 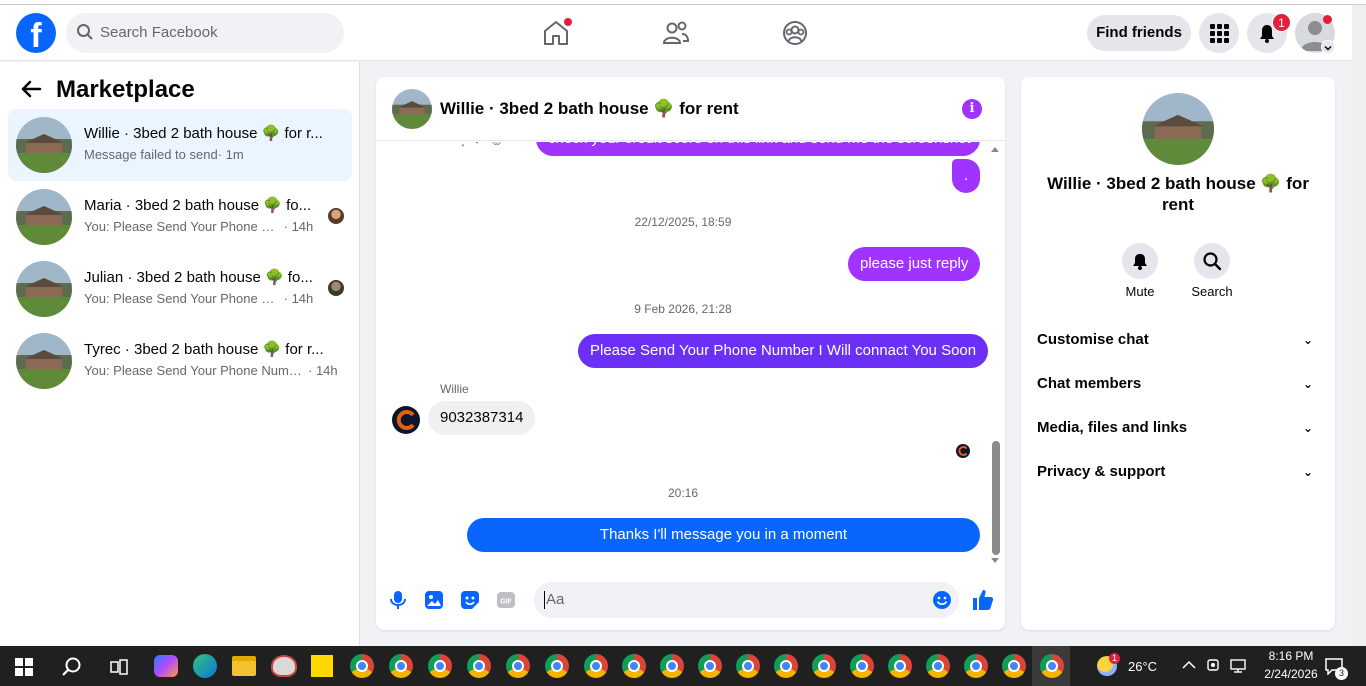 What do you see at coordinates (1178, 428) in the screenshot?
I see `media-files-links-section: Media, files and links ⌄` at bounding box center [1178, 428].